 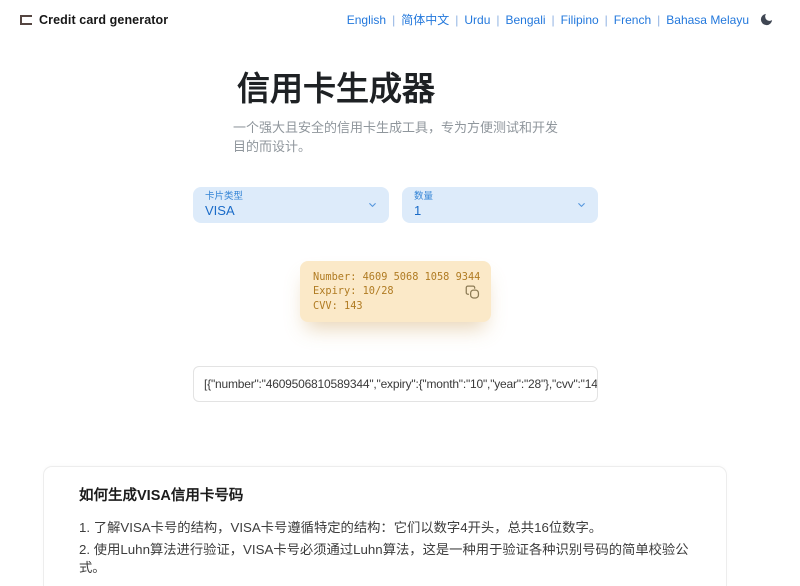 I want to click on language-link: Filipino, so click(x=580, y=20).